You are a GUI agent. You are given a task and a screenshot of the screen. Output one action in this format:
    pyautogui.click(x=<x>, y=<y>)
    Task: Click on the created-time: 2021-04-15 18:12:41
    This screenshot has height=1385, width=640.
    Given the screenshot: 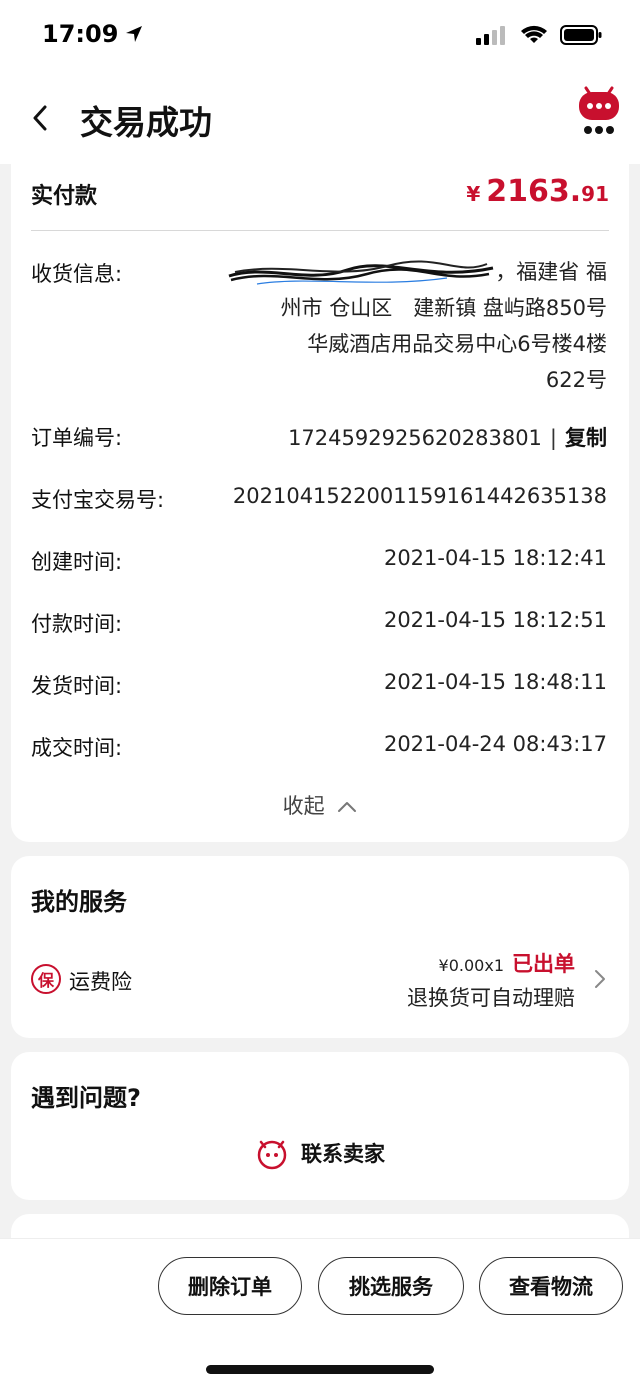 What is the action you would take?
    pyautogui.click(x=495, y=558)
    